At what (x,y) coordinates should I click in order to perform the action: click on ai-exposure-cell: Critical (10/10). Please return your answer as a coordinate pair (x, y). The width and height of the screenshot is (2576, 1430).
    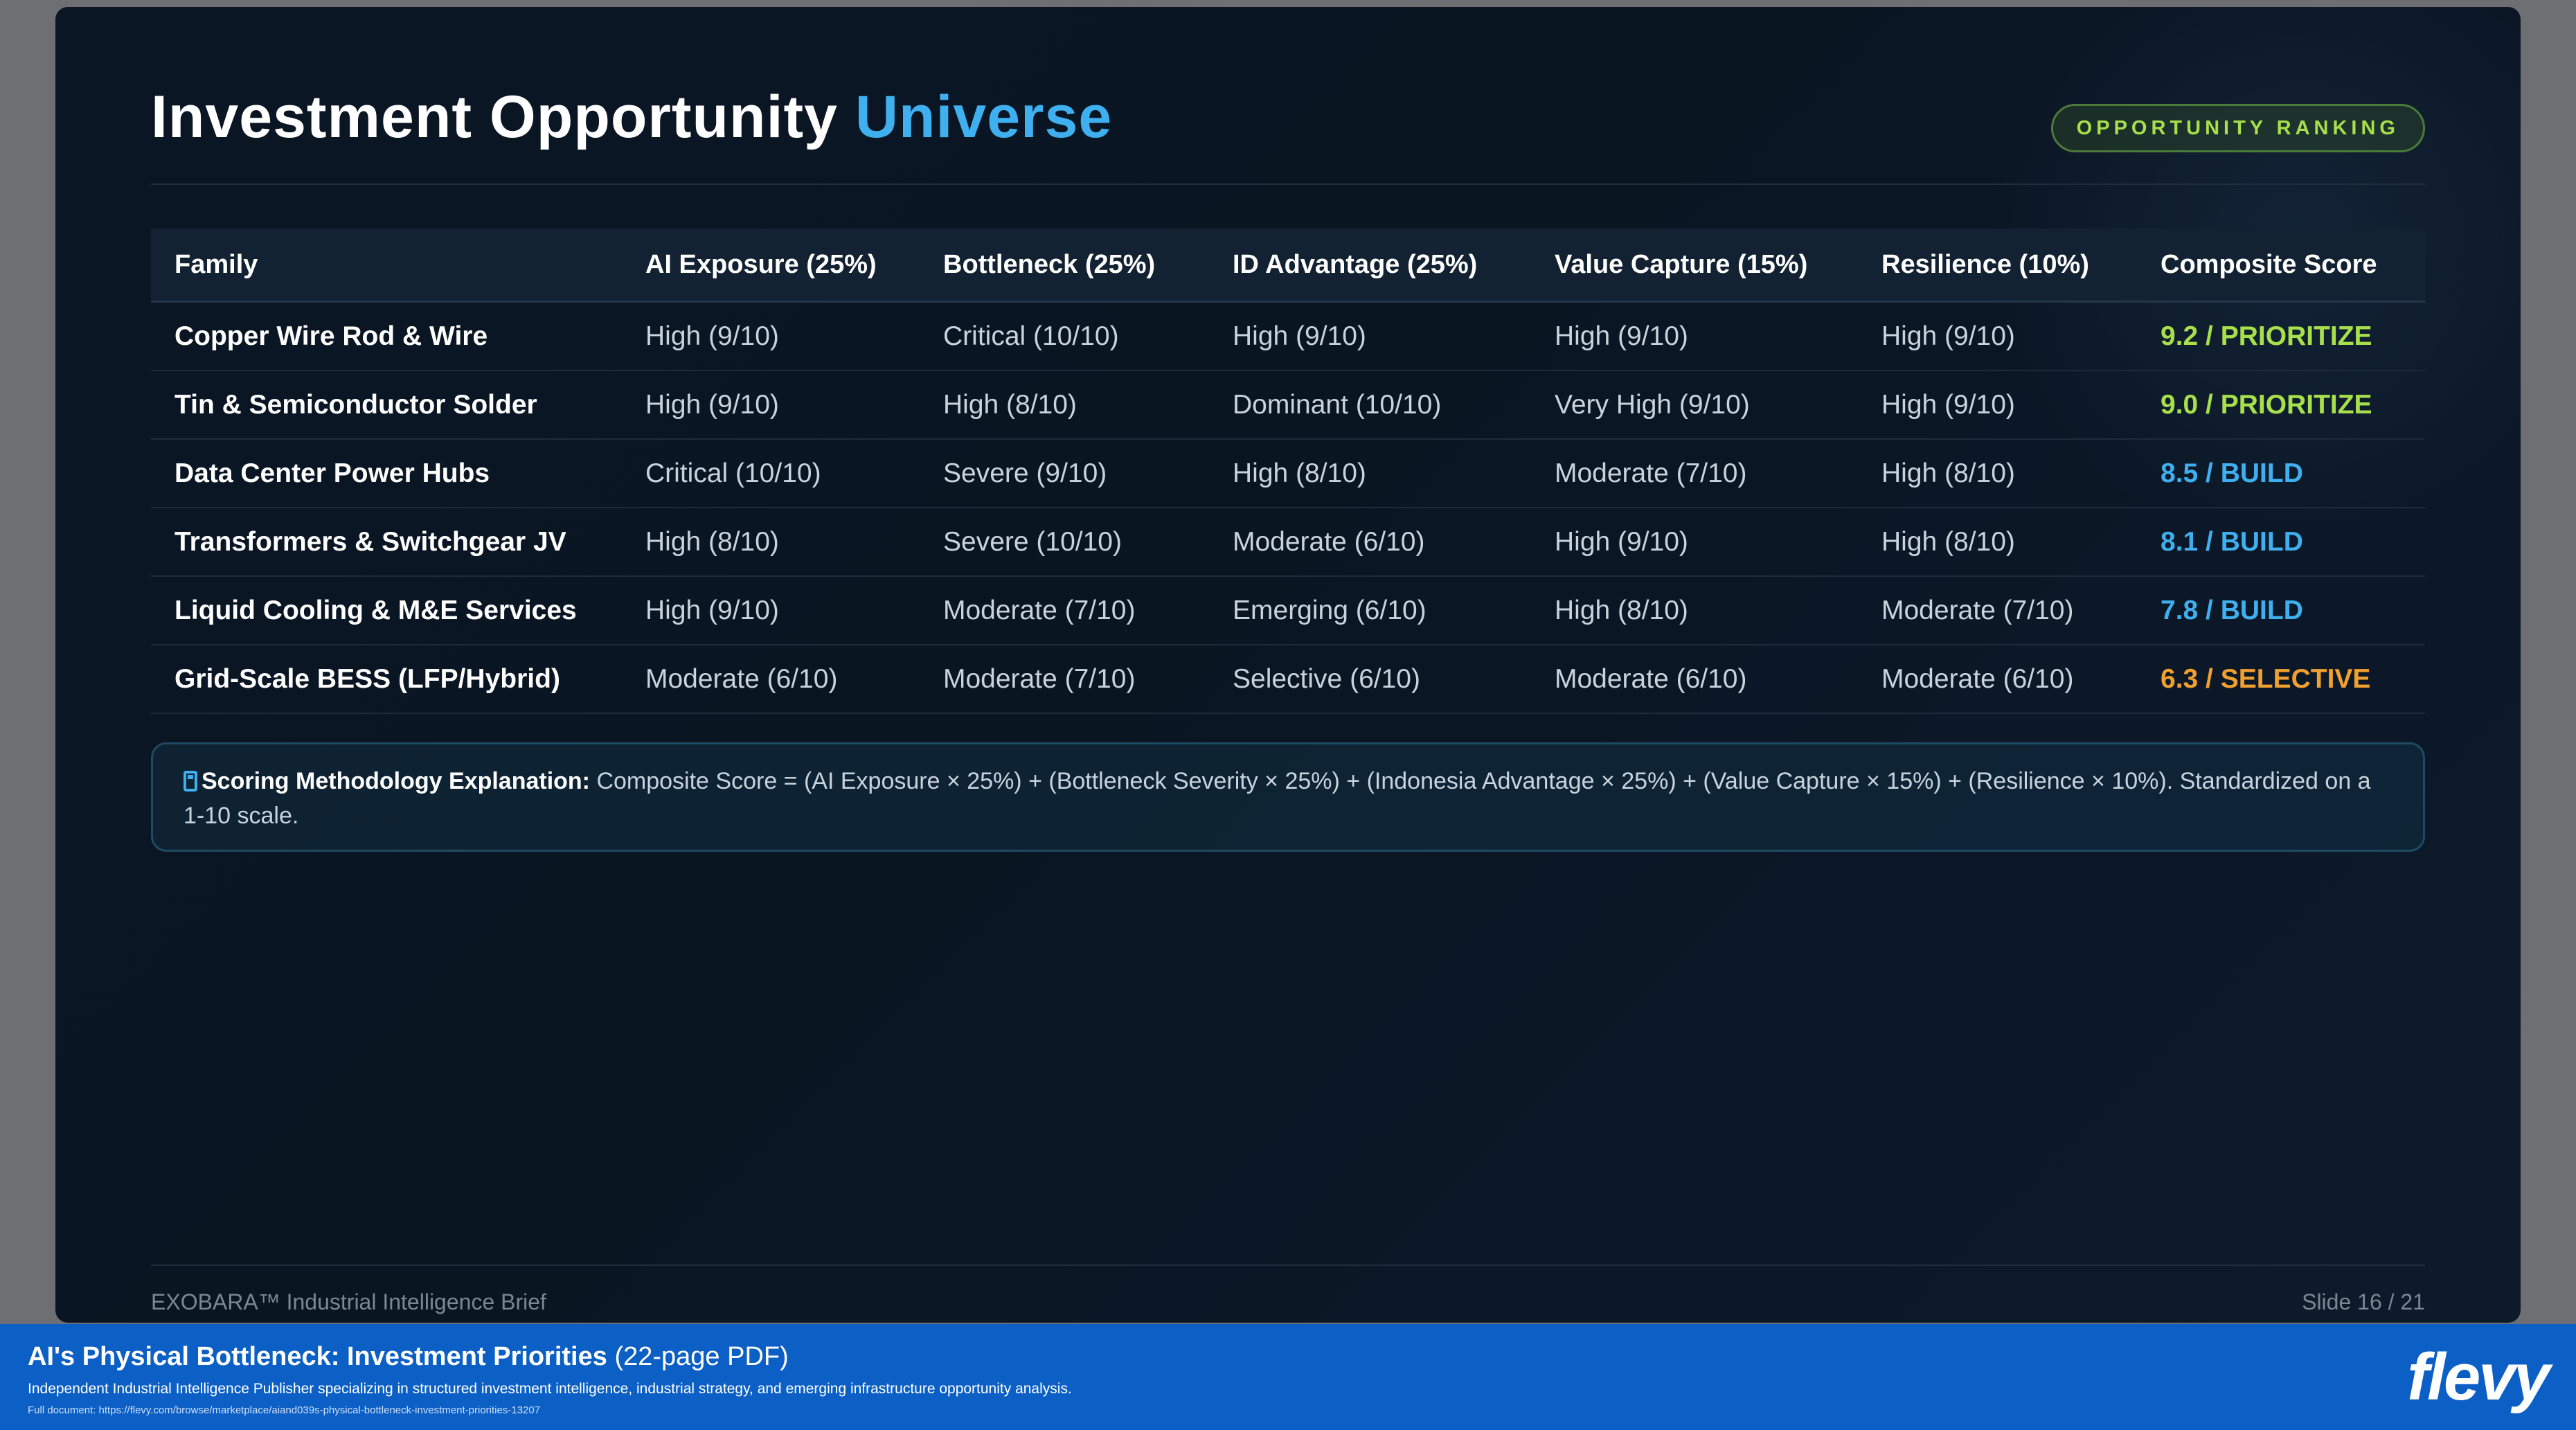
    Looking at the image, I should click on (771, 473).